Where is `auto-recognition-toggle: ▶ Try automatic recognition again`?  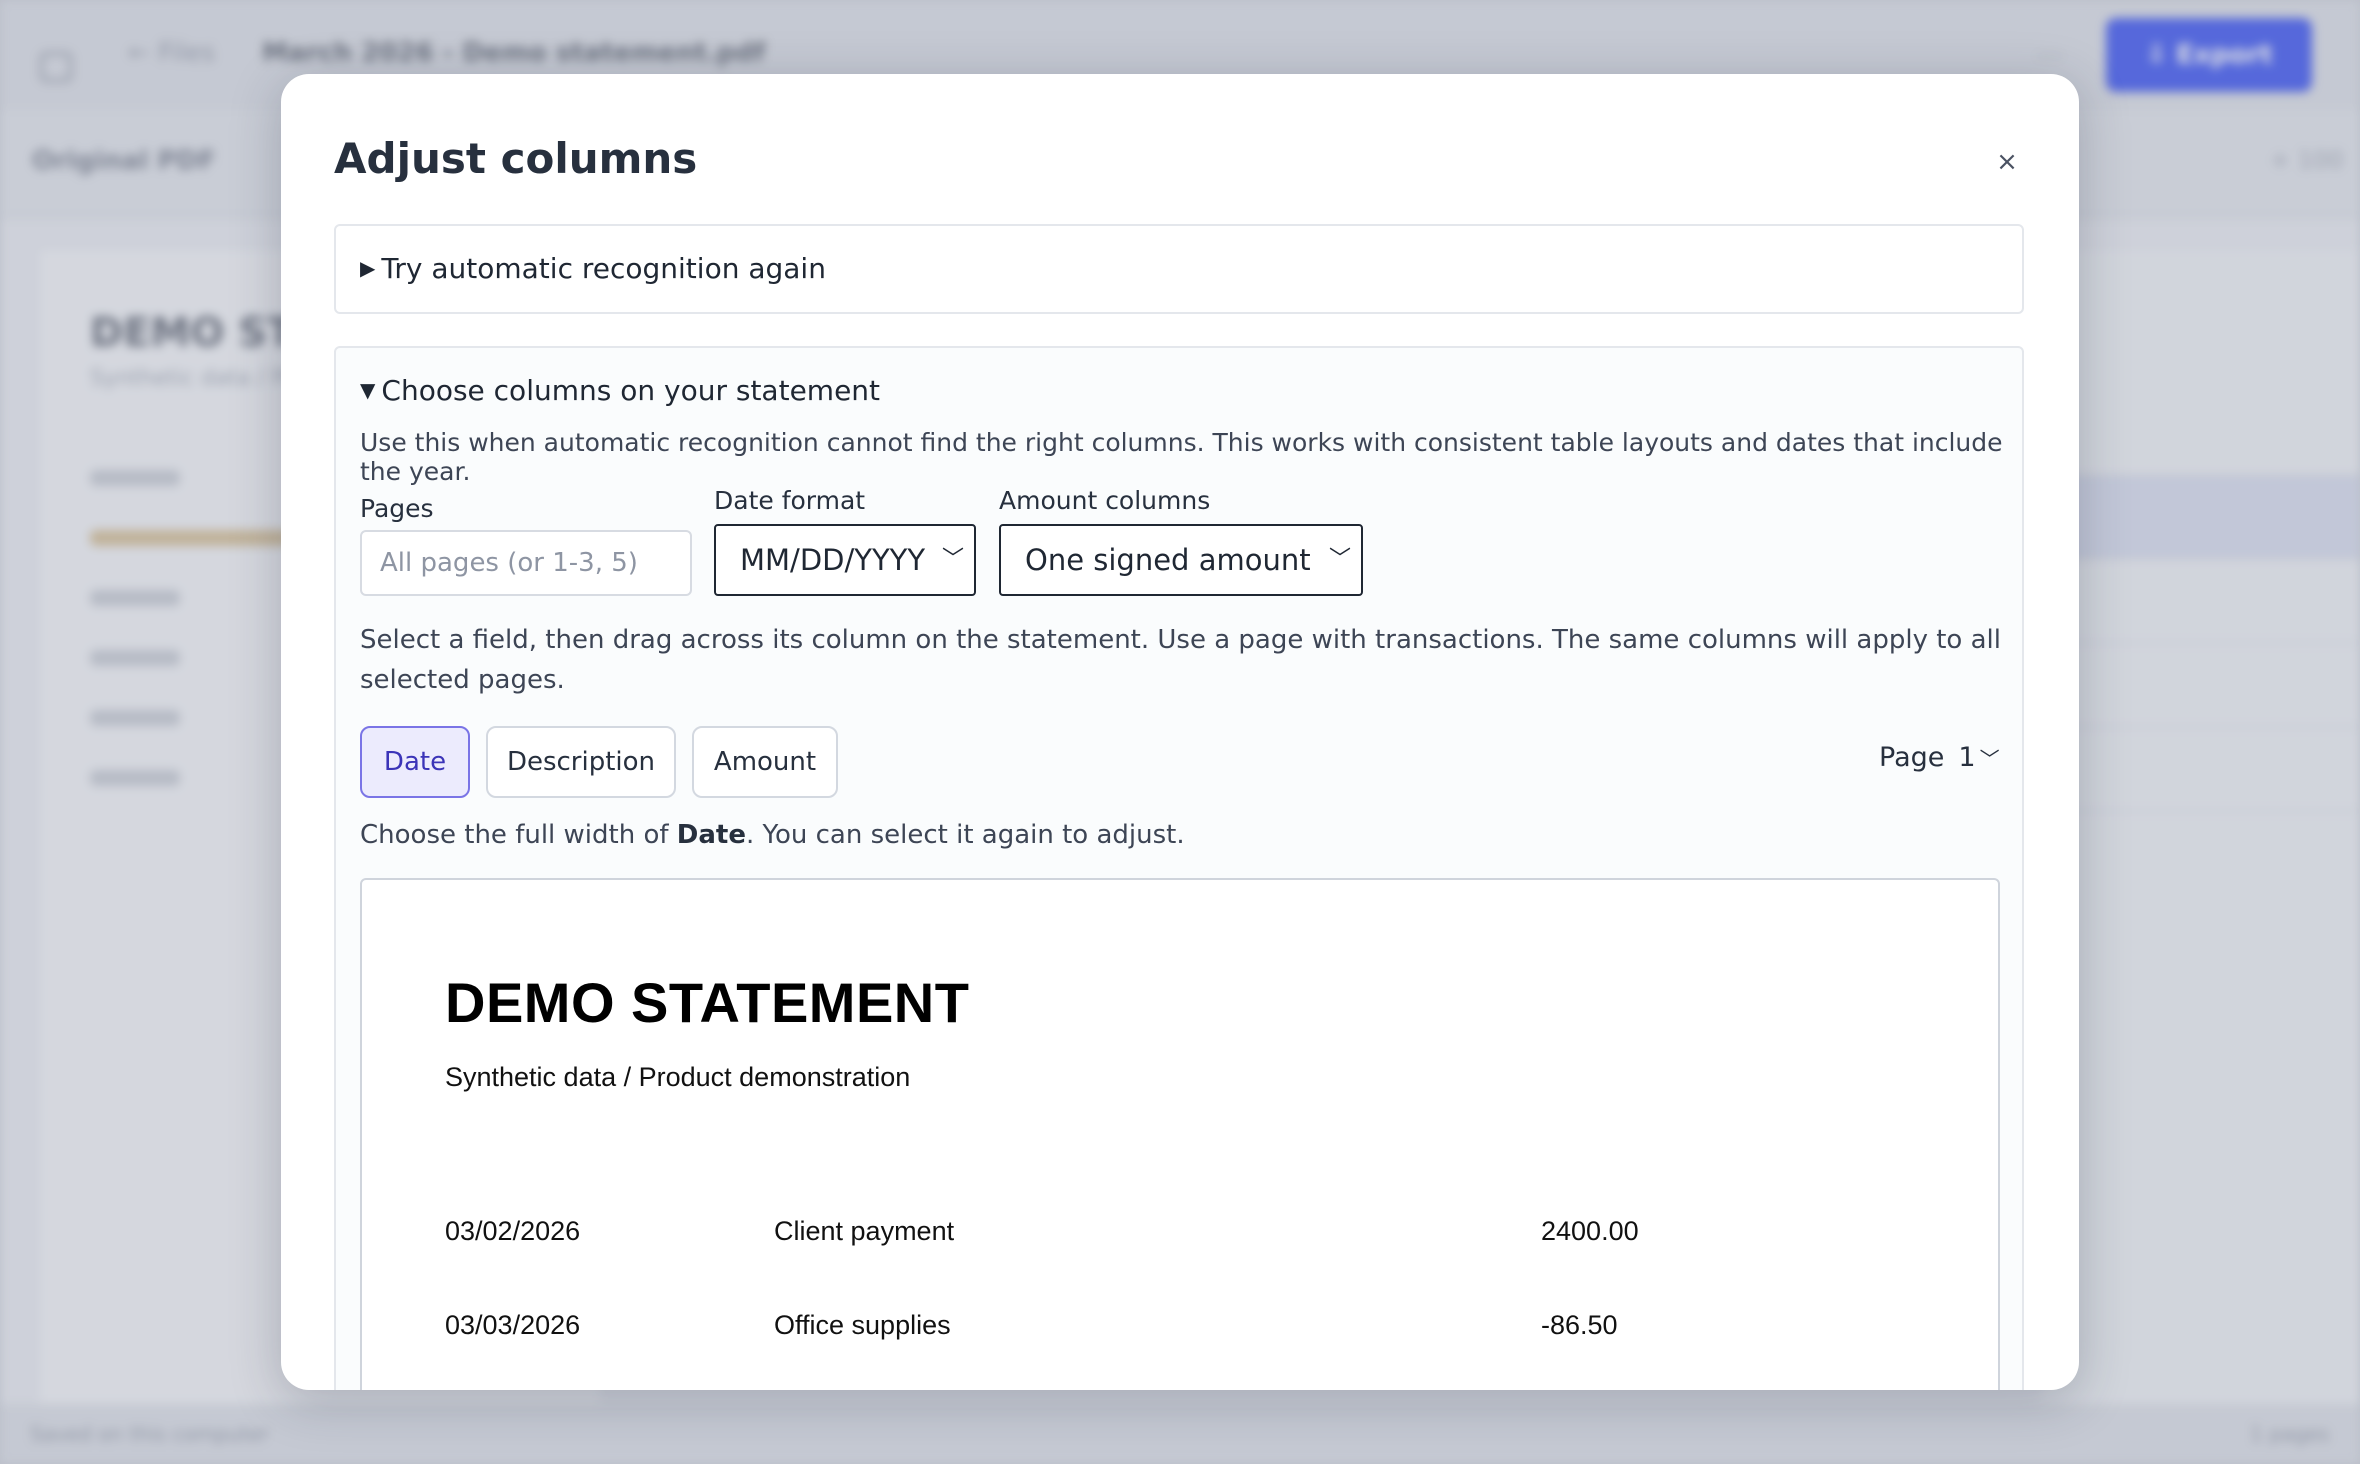 auto-recognition-toggle: ▶ Try automatic recognition again is located at coordinates (593, 268).